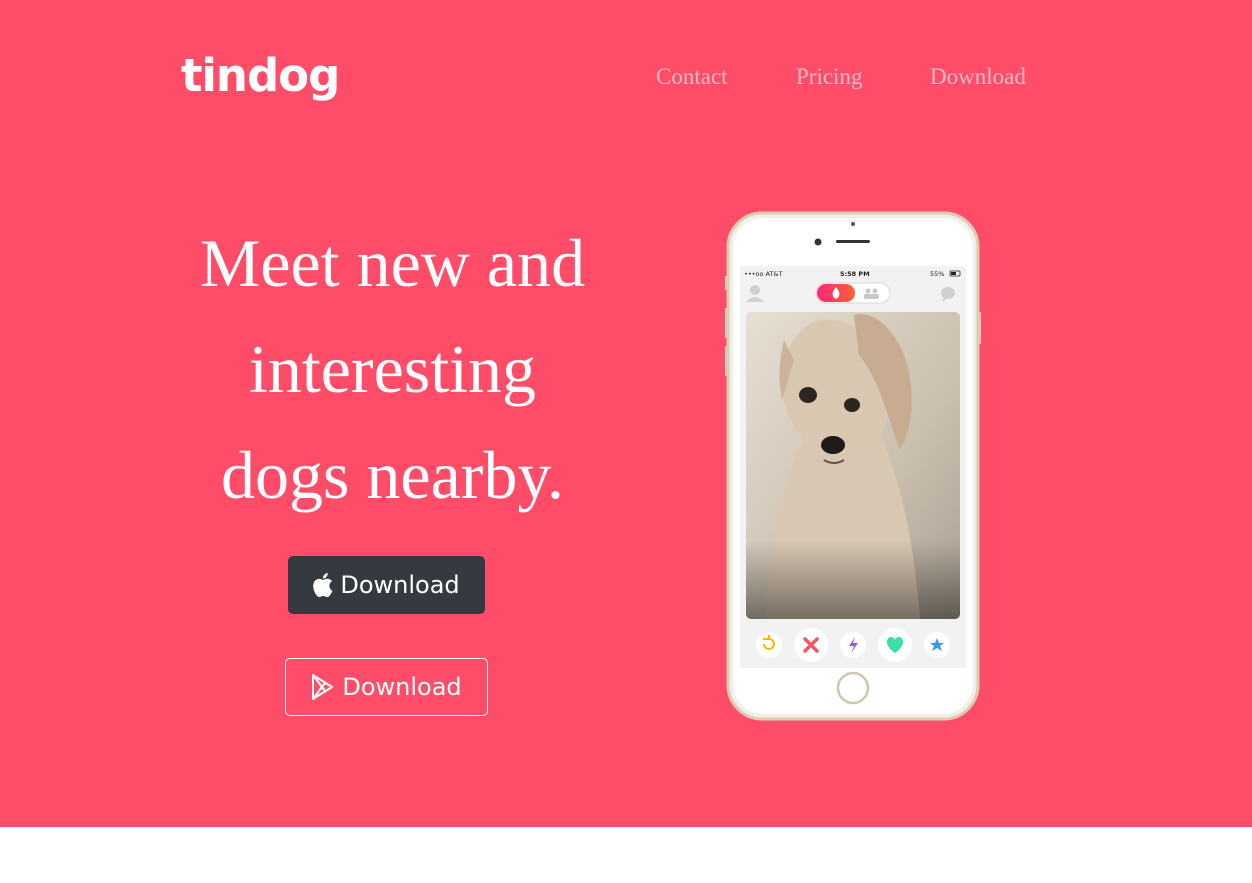 This screenshot has width=1252, height=883. Describe the element at coordinates (937, 274) in the screenshot. I see `status-battery: 55%` at that location.